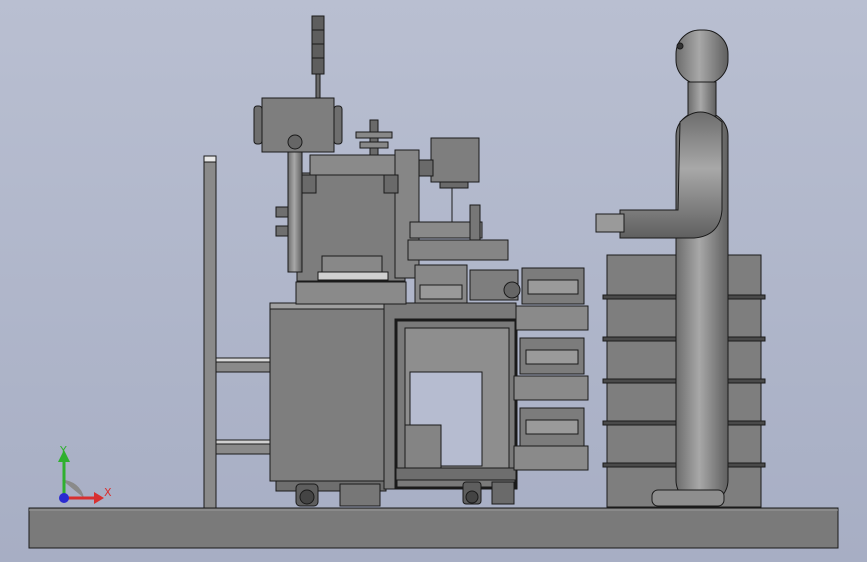 Image resolution: width=867 pixels, height=562 pixels. Describe the element at coordinates (85, 474) in the screenshot. I see `axis-triad: Y X` at that location.